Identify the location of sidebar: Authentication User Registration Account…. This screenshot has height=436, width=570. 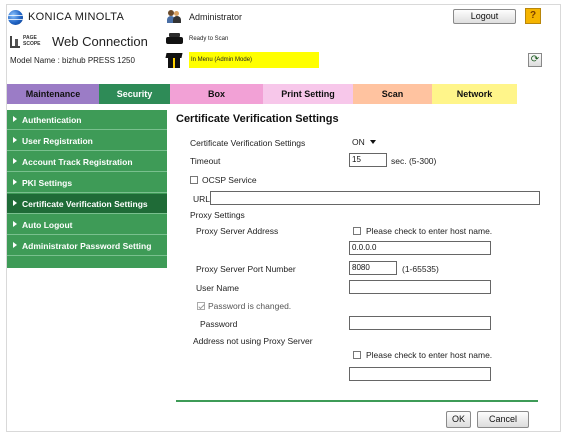
(87, 189).